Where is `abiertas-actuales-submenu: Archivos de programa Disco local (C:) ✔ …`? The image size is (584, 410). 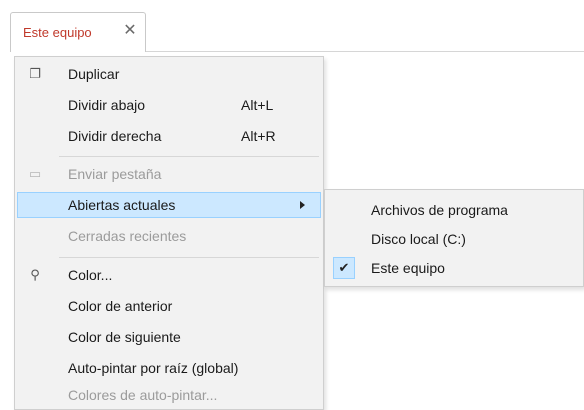
abiertas-actuales-submenu: Archivos de programa Disco local (C:) ✔ … is located at coordinates (454, 238).